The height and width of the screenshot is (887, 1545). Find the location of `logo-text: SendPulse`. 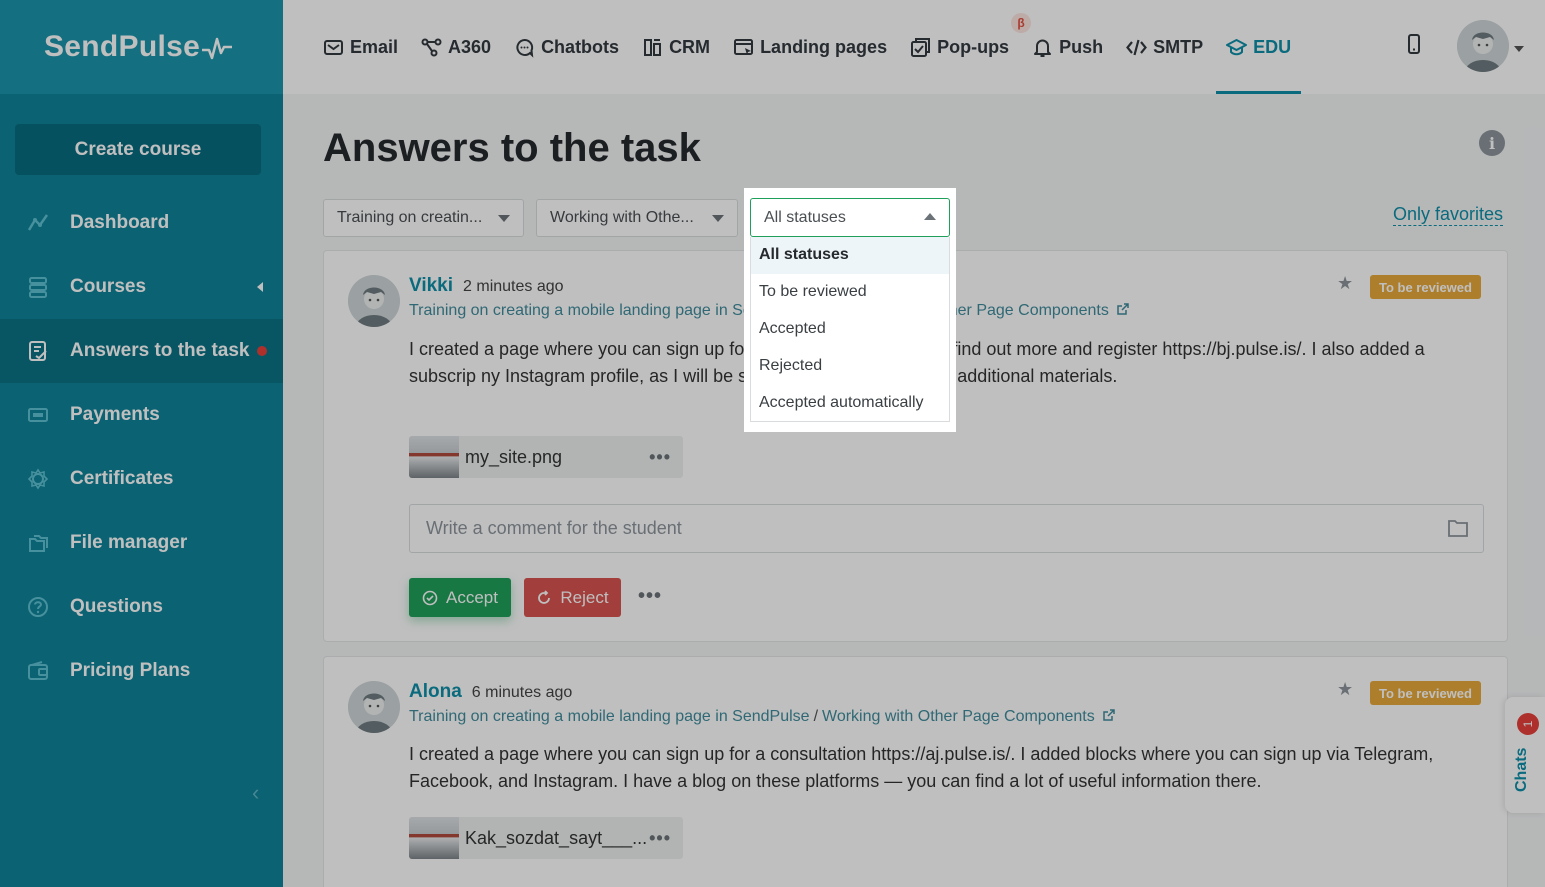

logo-text: SendPulse is located at coordinates (122, 46).